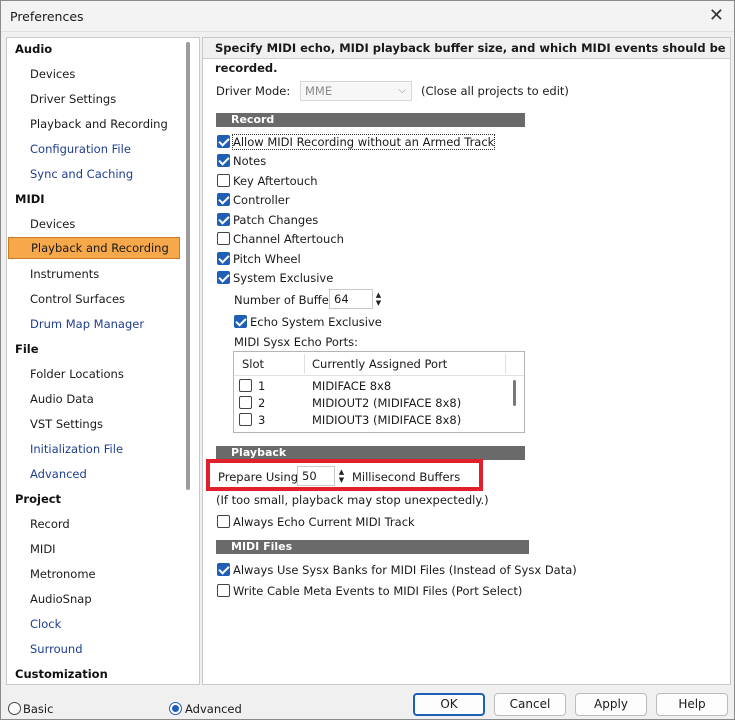  Describe the element at coordinates (64, 274) in the screenshot. I see `tree-item-instruments: Instruments` at that location.